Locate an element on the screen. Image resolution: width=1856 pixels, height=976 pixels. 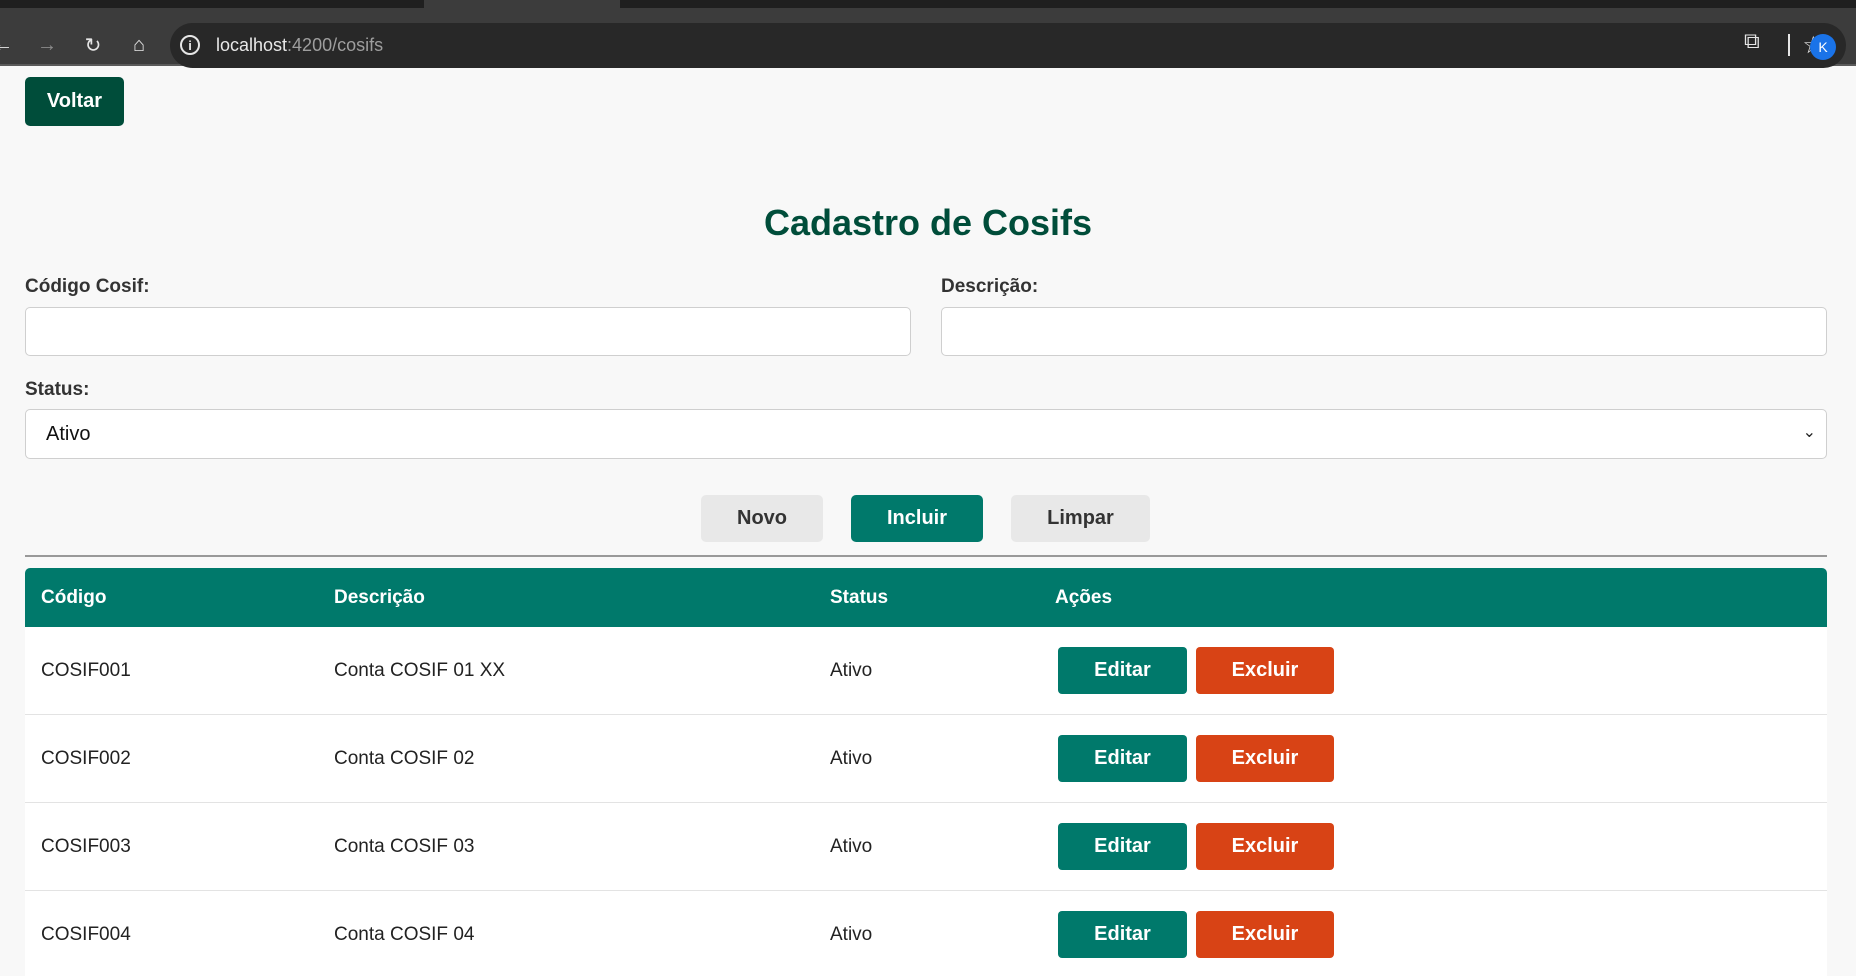
incluir-button: Incluir is located at coordinates (917, 518).